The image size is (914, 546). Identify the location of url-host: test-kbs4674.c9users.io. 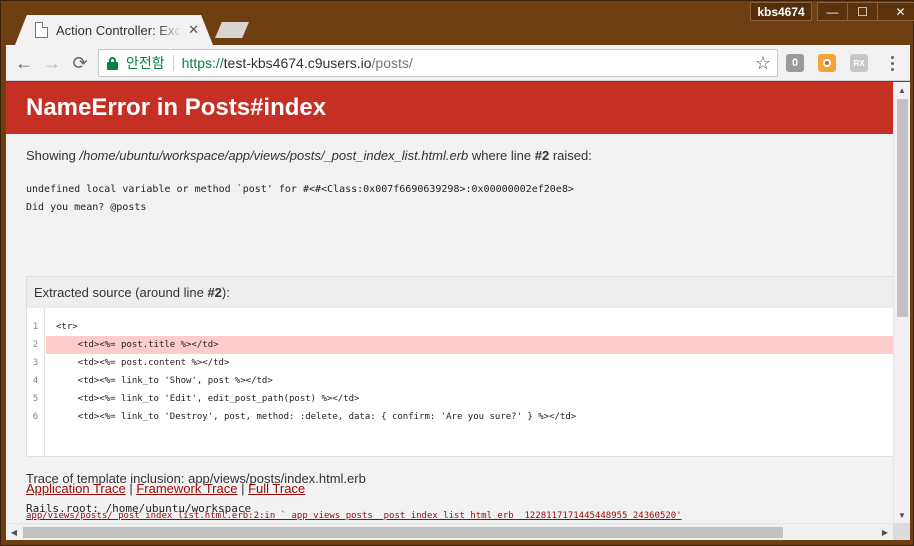
(297, 63).